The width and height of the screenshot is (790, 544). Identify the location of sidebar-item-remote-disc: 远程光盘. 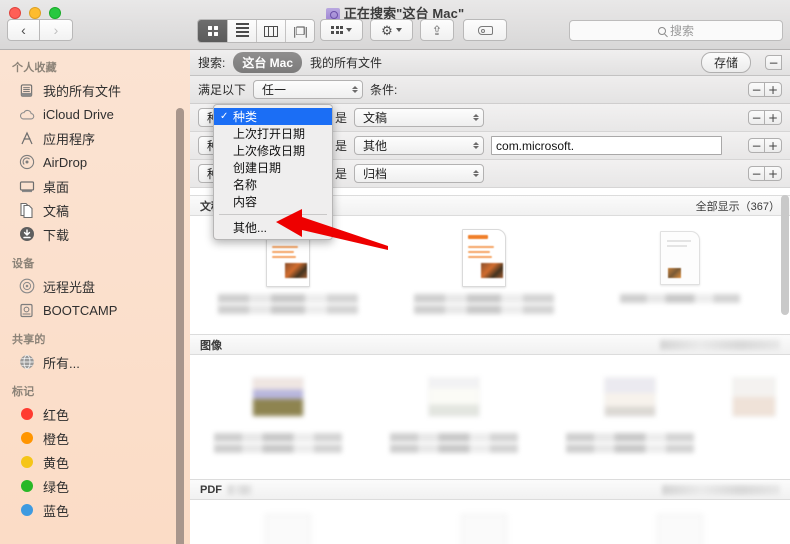
(95, 286).